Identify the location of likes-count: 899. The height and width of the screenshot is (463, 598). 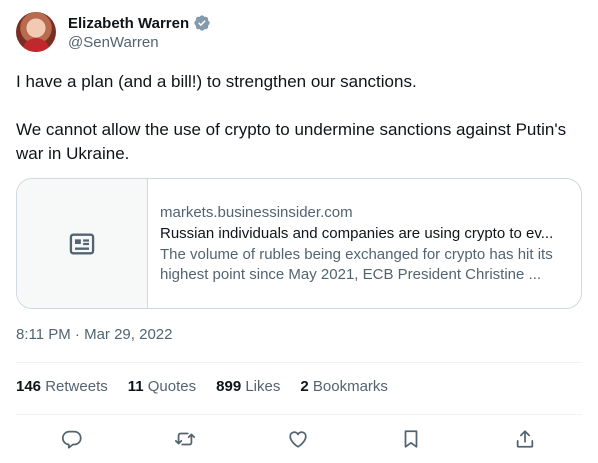
(229, 386).